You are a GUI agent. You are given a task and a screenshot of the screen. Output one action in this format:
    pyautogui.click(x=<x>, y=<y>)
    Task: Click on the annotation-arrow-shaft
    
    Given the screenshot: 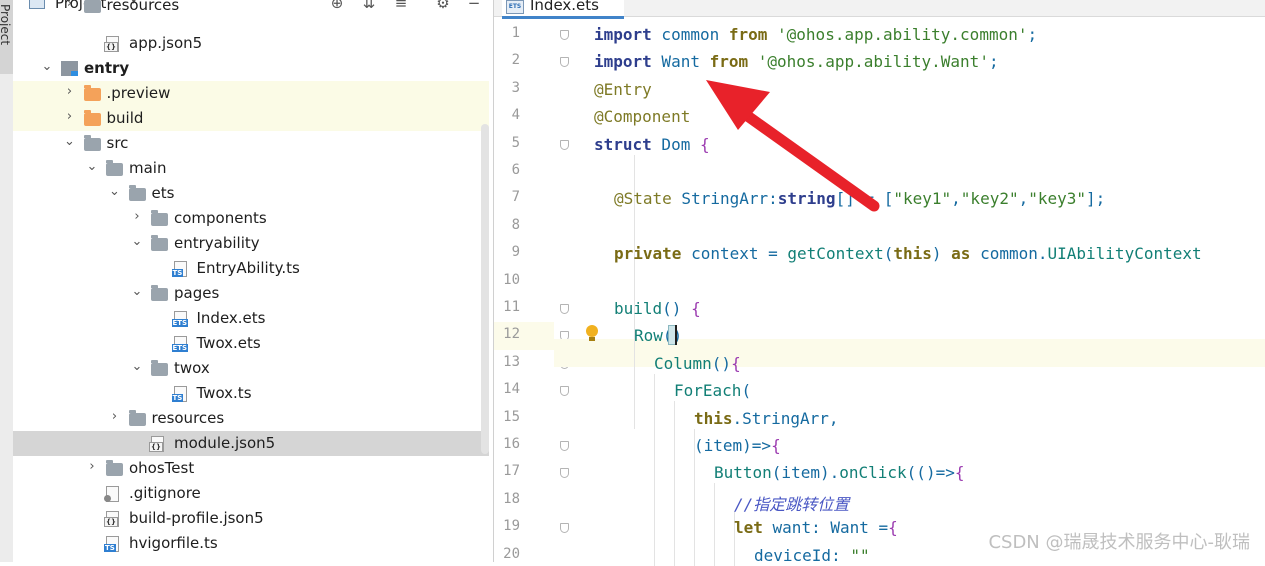 What is the action you would take?
    pyautogui.click(x=808, y=159)
    